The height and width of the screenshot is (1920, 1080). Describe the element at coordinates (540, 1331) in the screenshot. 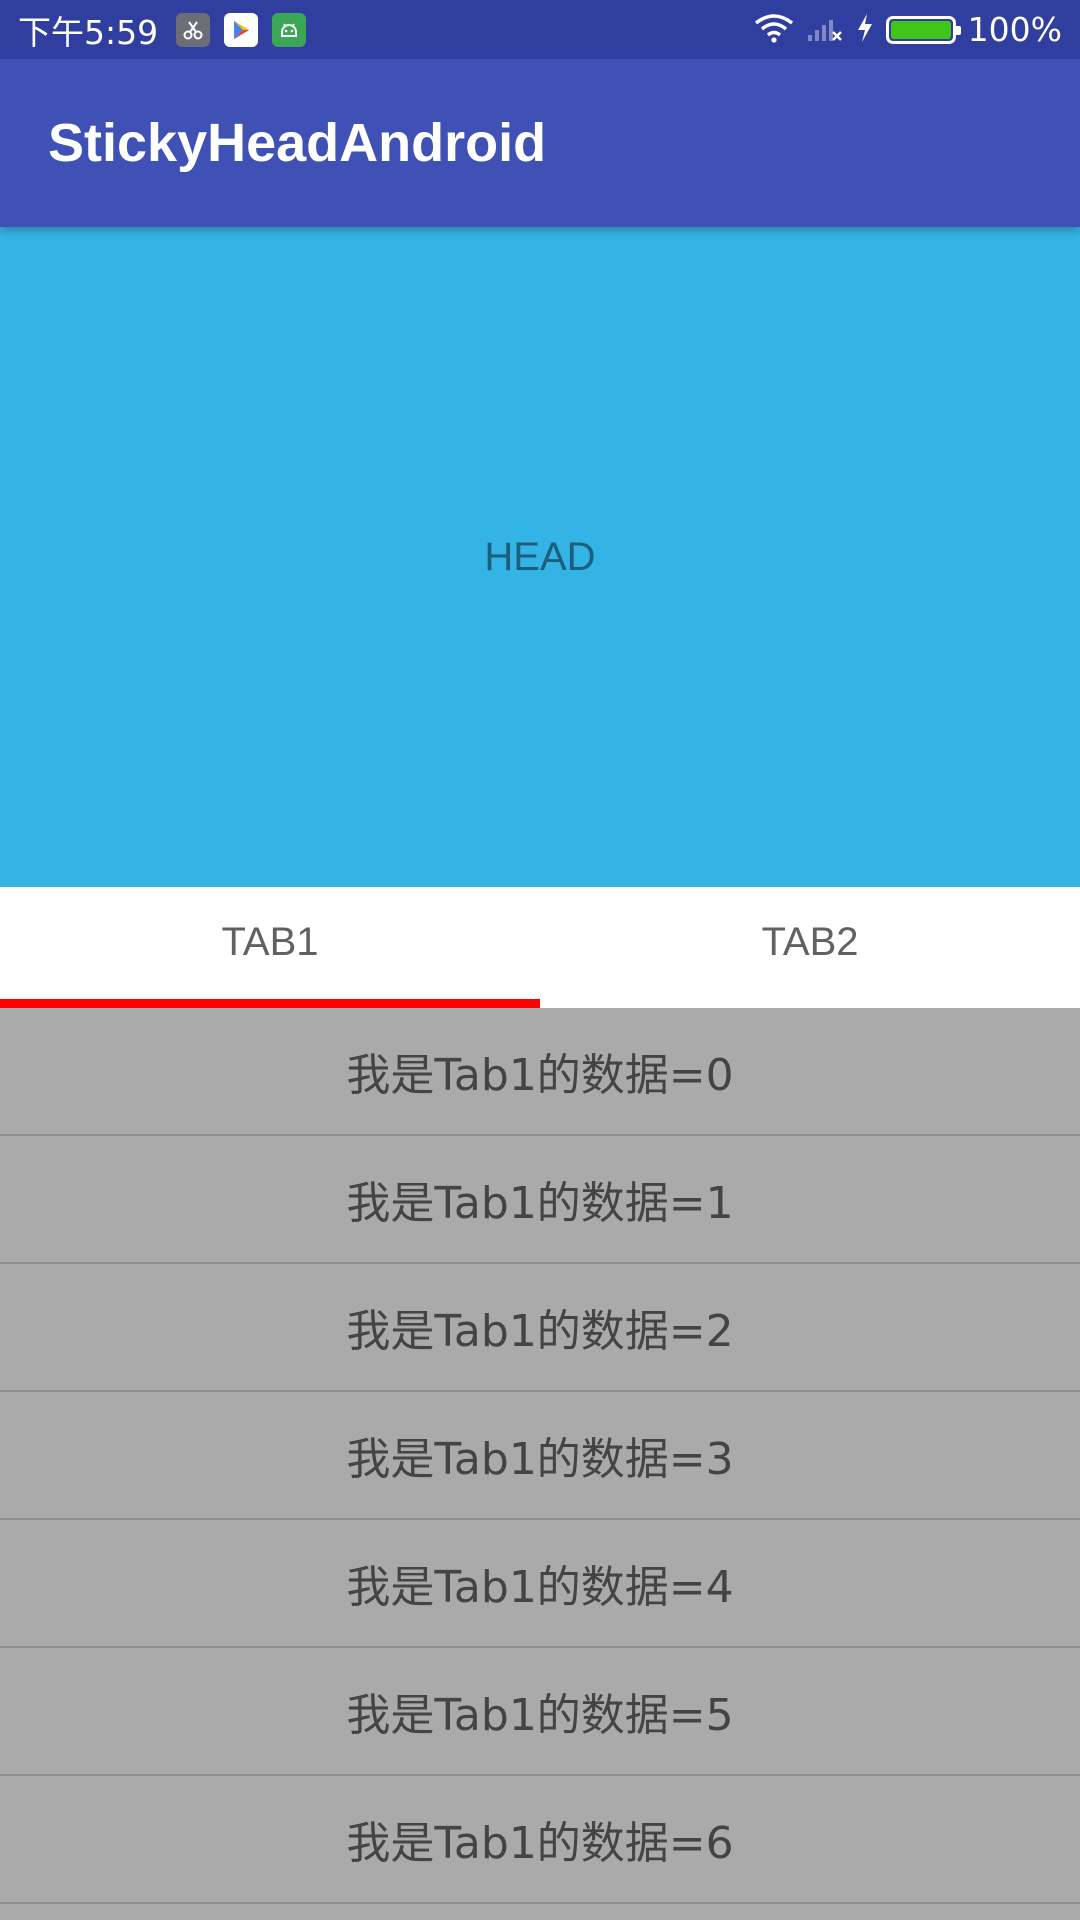

I see `list-item-label: 我是Tab1的数据=2` at that location.